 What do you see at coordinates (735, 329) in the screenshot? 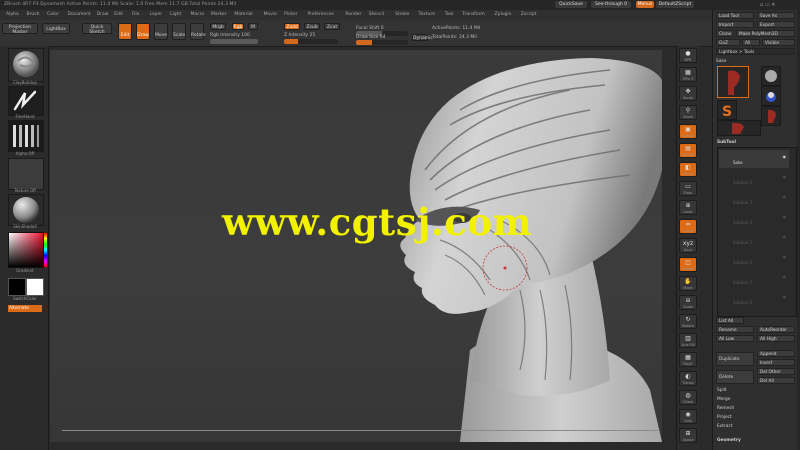
I see `rename-button: Rename` at bounding box center [735, 329].